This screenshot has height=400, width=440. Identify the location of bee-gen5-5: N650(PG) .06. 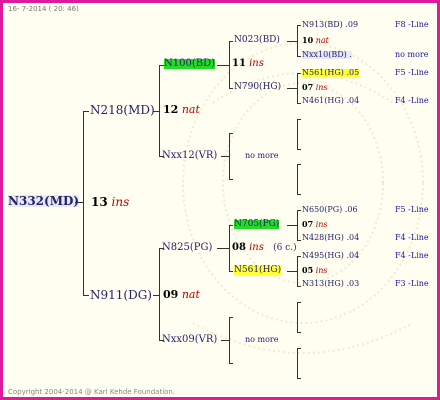
(330, 210).